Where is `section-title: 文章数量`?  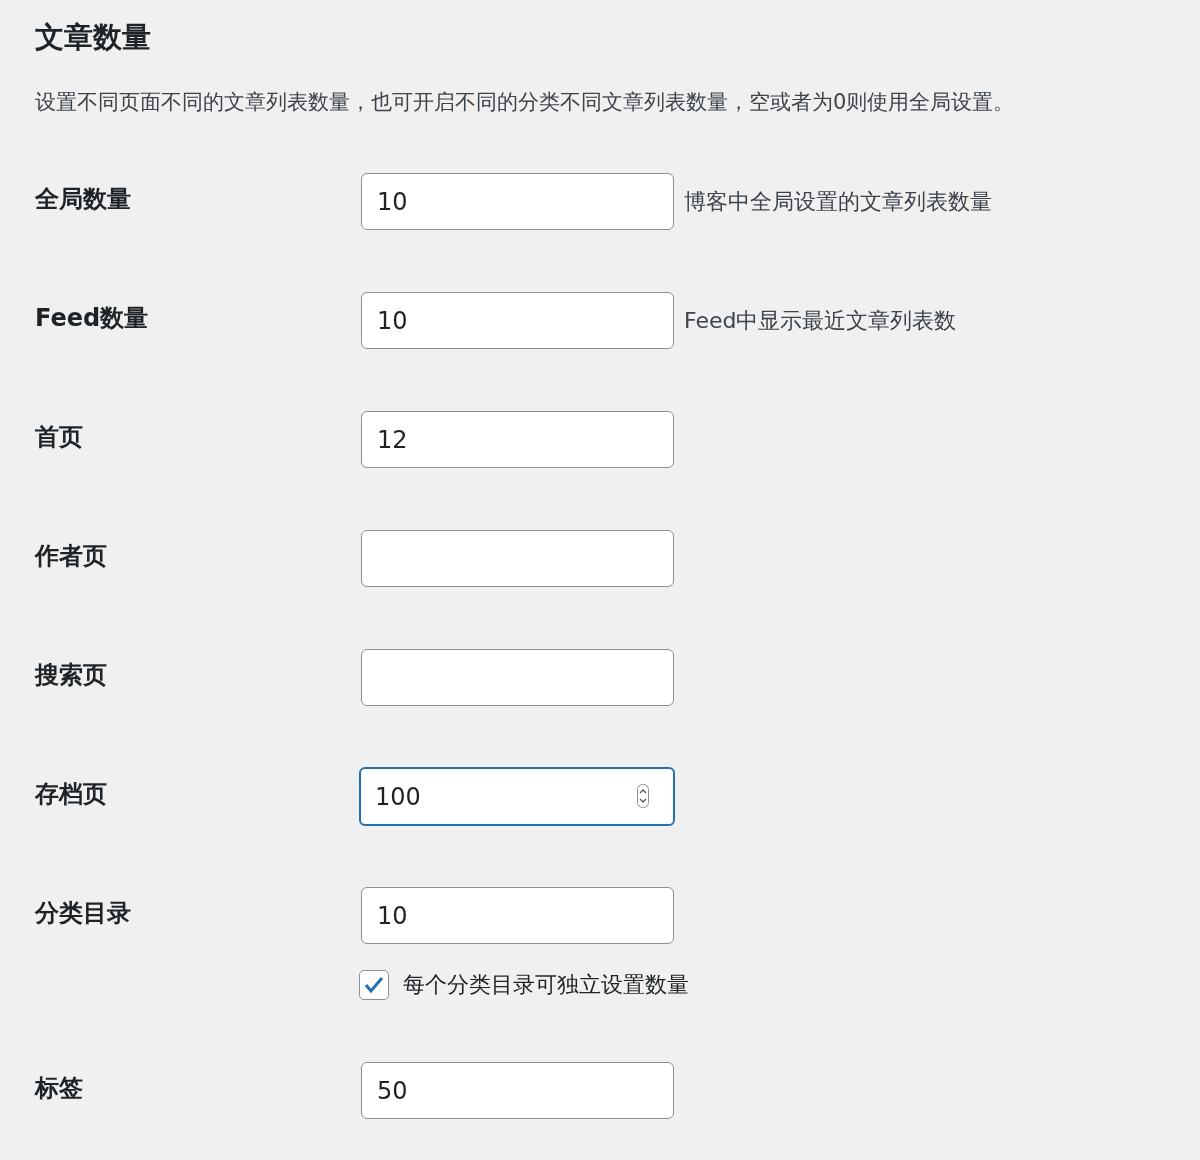
section-title: 文章数量 is located at coordinates (93, 37).